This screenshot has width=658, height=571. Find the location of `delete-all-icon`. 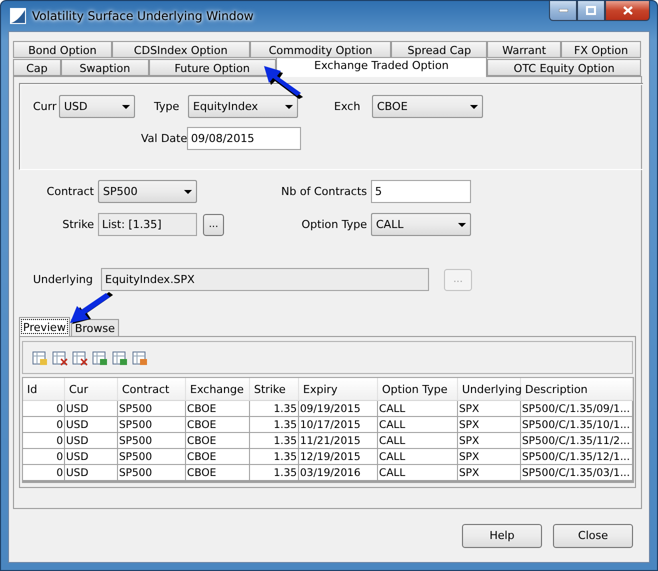

delete-all-icon is located at coordinates (80, 358).